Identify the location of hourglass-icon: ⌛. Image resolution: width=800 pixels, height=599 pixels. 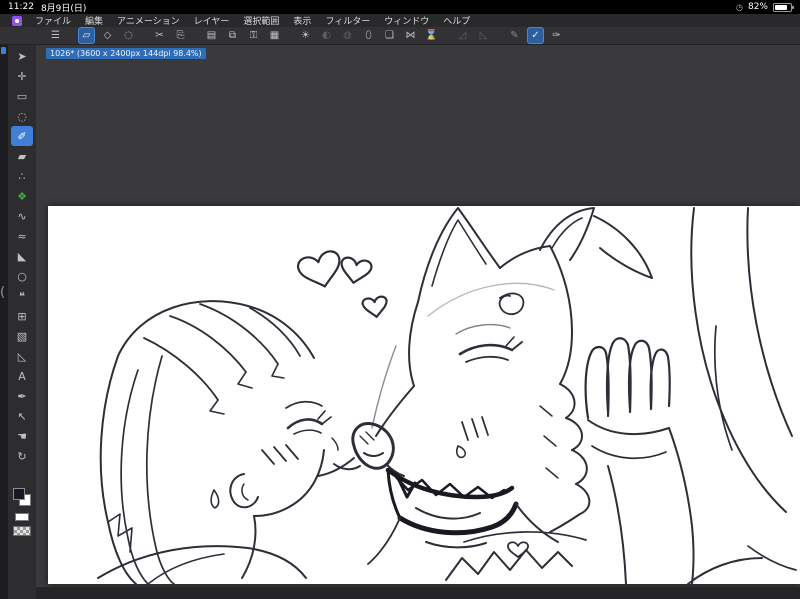
(431, 35).